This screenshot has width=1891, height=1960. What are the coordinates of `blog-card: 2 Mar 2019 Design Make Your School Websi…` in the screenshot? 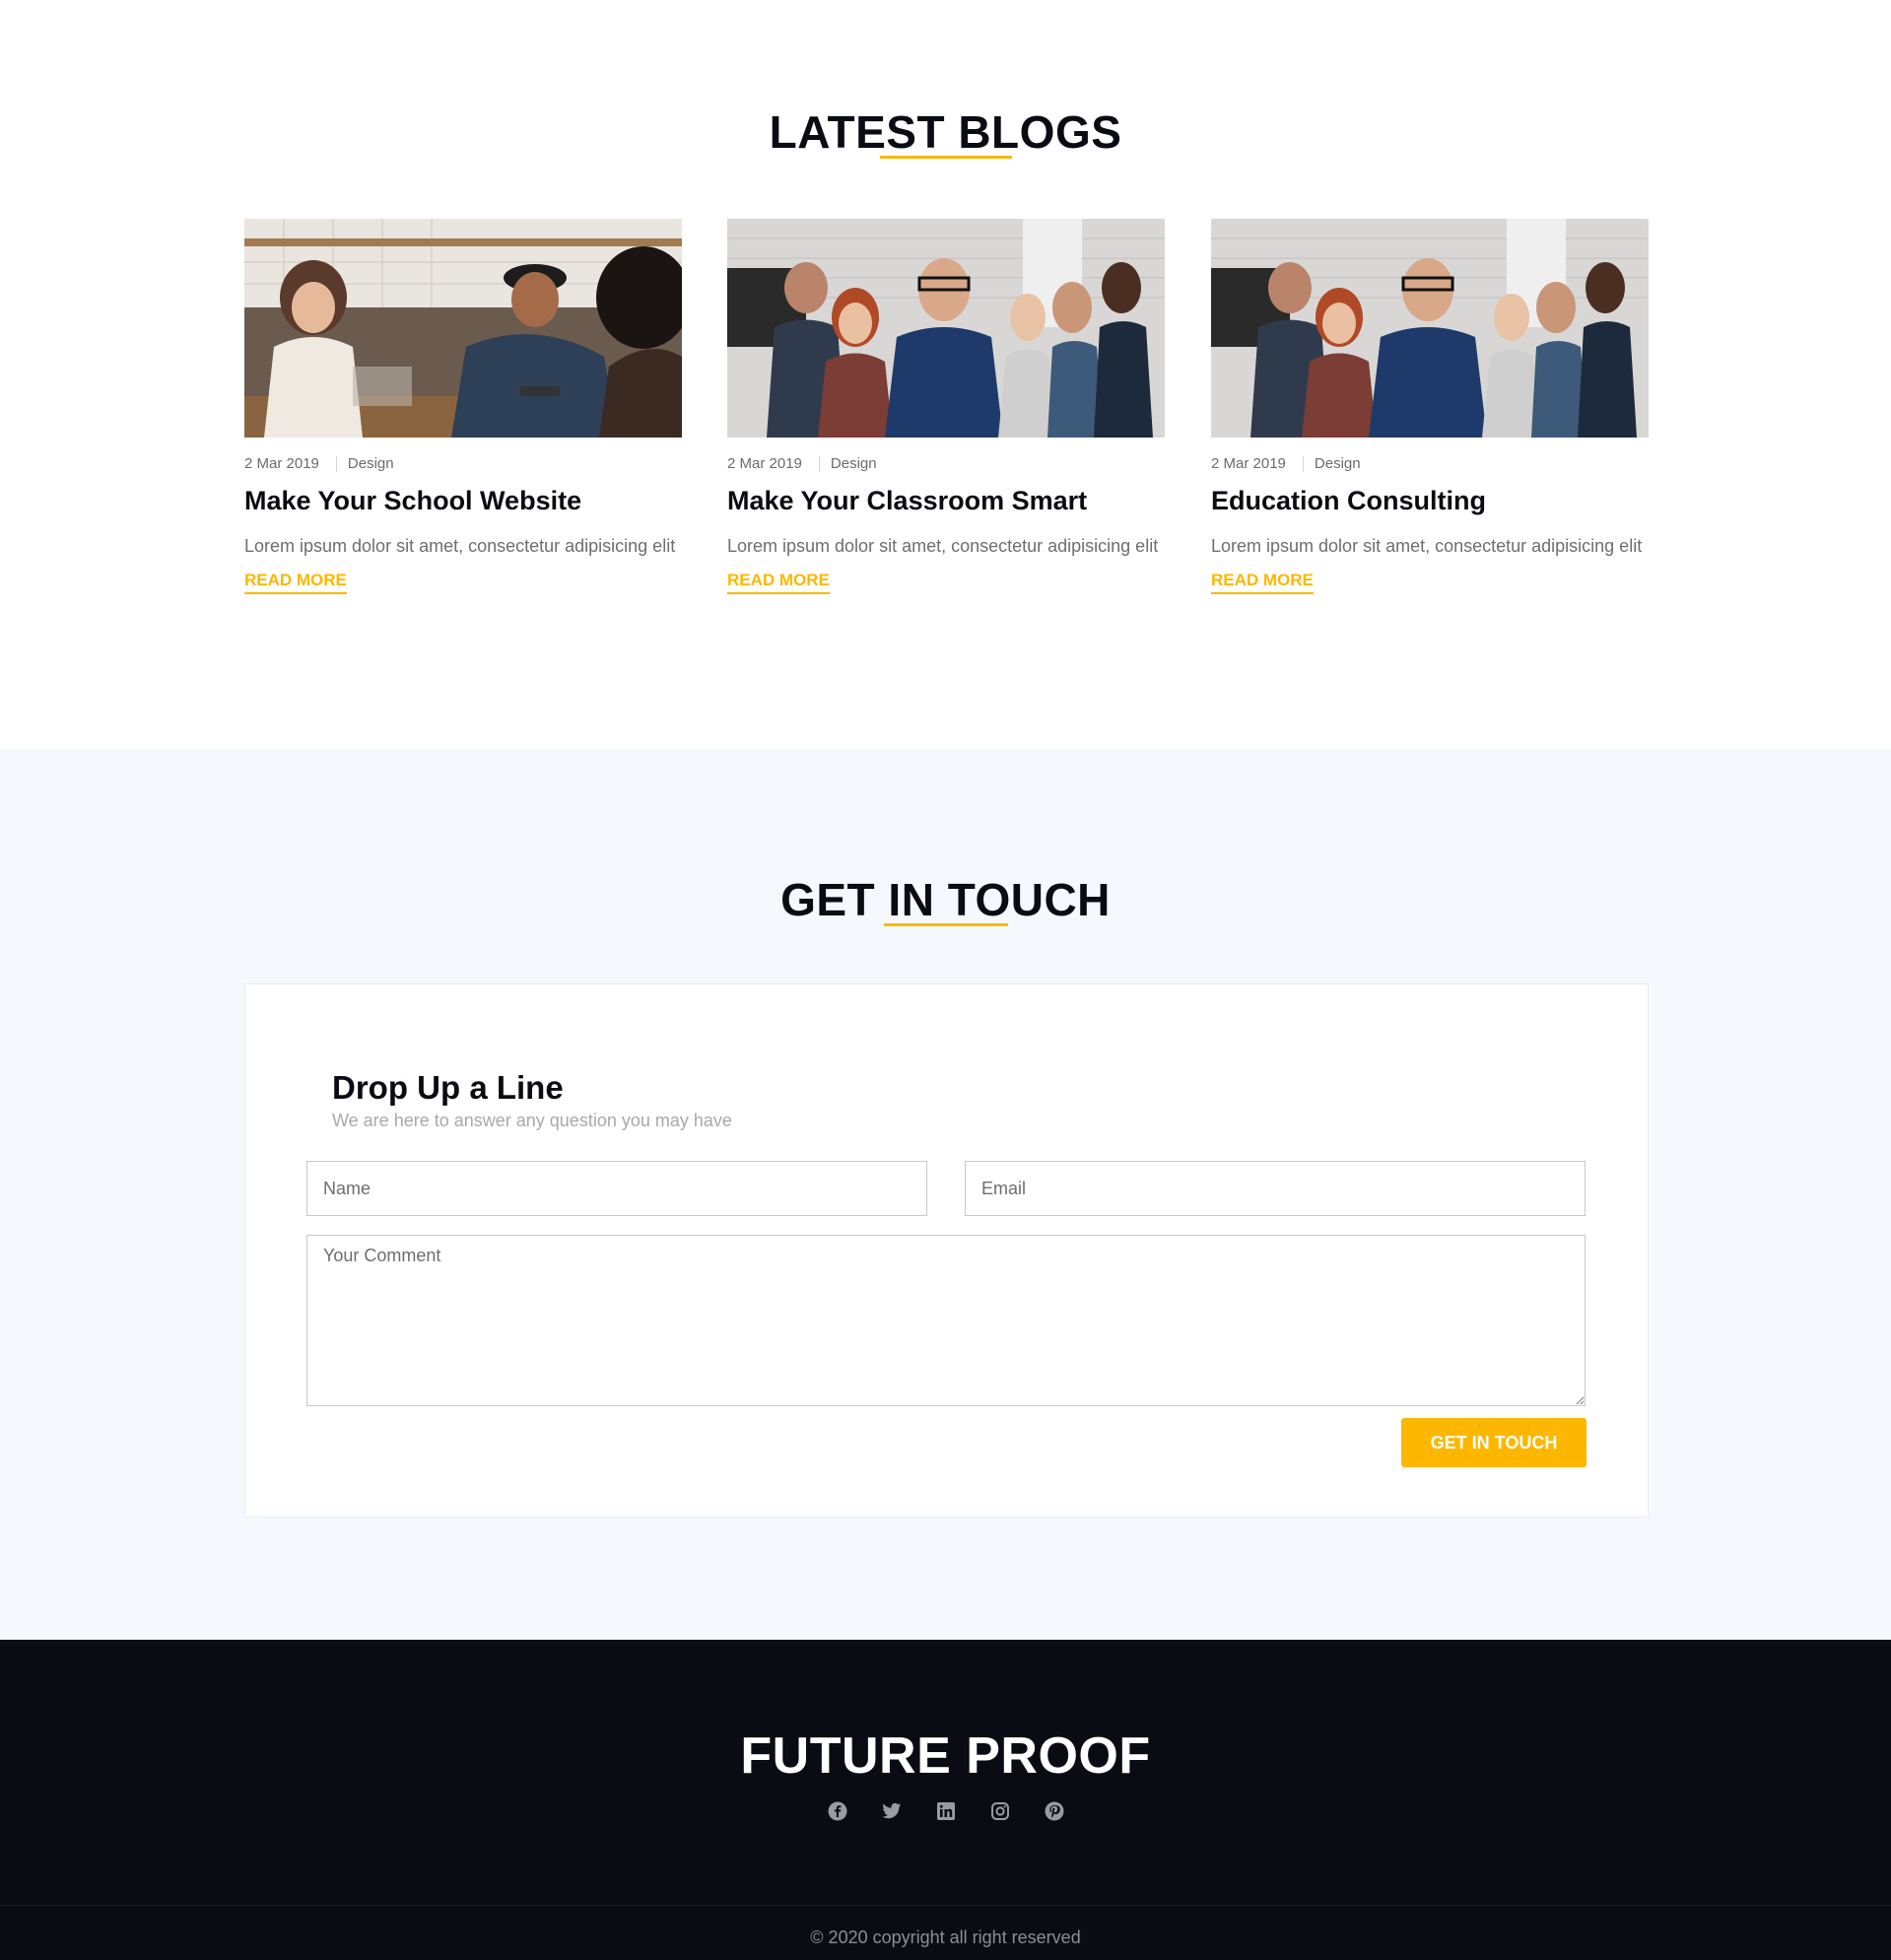 It's located at (463, 406).